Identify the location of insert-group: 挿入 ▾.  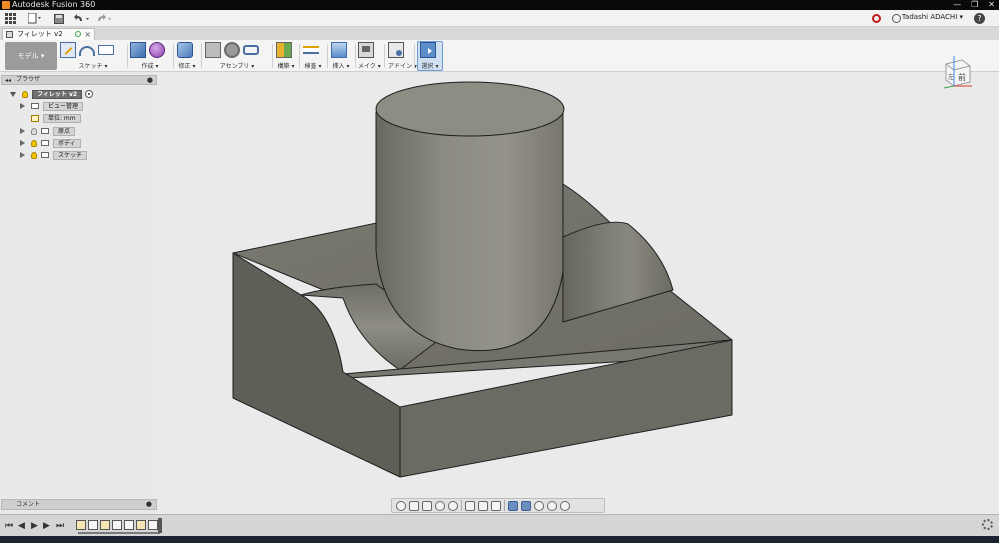
(341, 56).